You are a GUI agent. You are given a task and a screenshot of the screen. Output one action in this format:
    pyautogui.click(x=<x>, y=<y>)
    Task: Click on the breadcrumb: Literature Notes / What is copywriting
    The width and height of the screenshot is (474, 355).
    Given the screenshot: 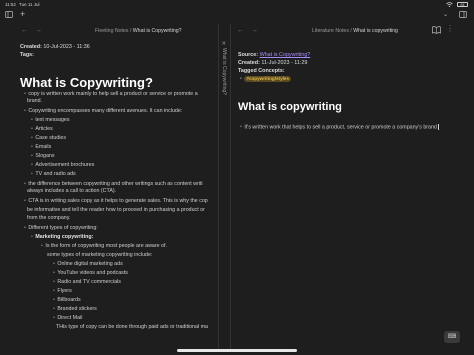 What is the action you would take?
    pyautogui.click(x=355, y=31)
    